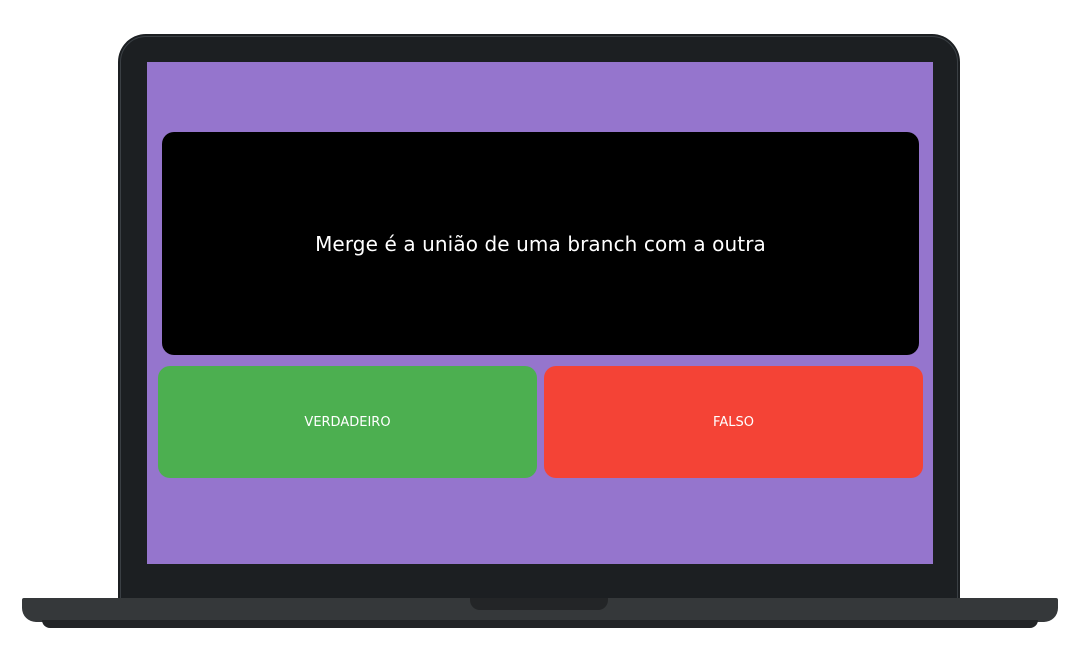  I want to click on true-button-label: VERDADEIRO, so click(347, 422).